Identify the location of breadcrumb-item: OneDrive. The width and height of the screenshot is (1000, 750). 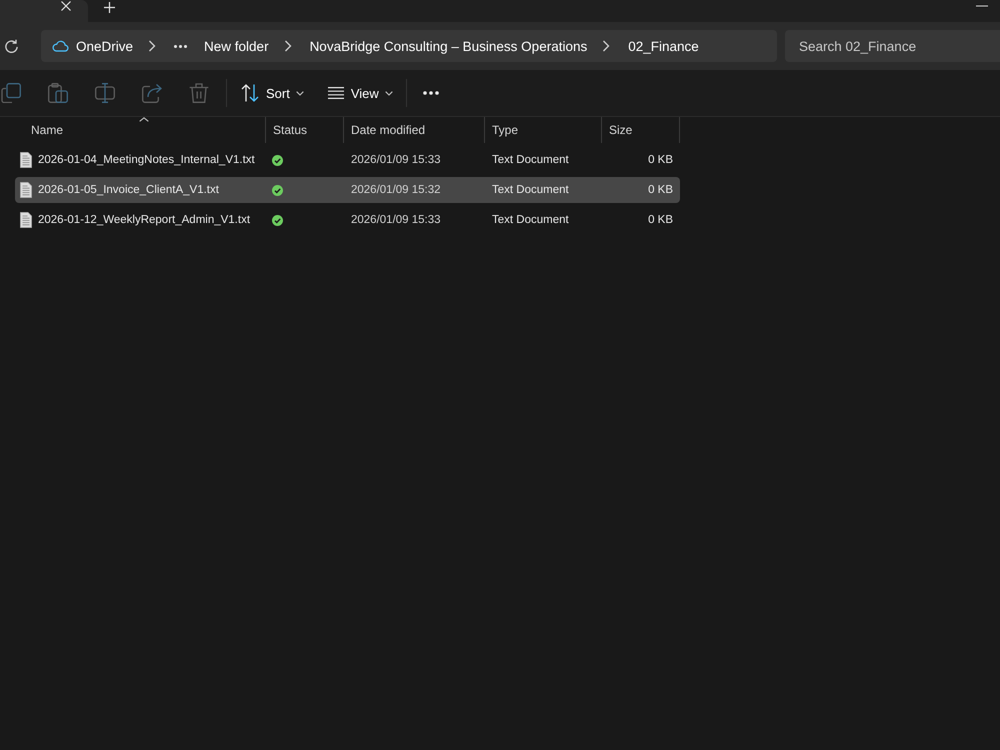
(105, 46).